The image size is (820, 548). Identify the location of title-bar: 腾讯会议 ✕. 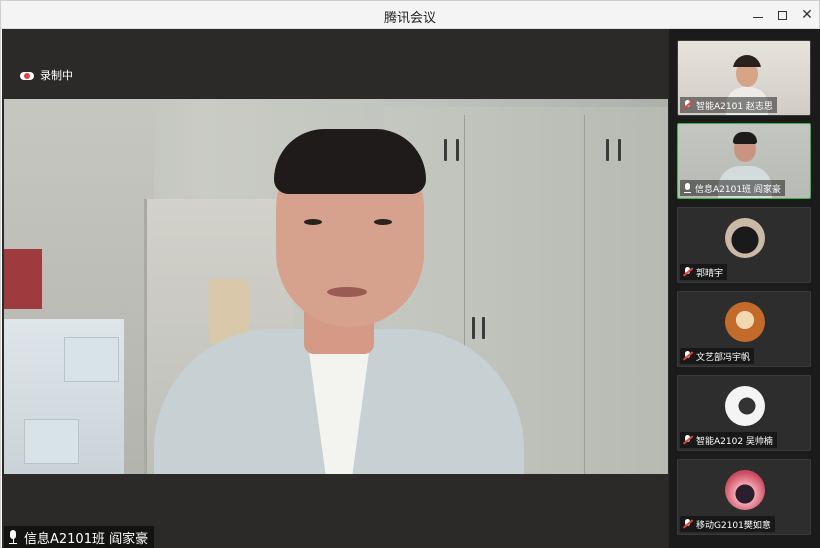
(410, 15).